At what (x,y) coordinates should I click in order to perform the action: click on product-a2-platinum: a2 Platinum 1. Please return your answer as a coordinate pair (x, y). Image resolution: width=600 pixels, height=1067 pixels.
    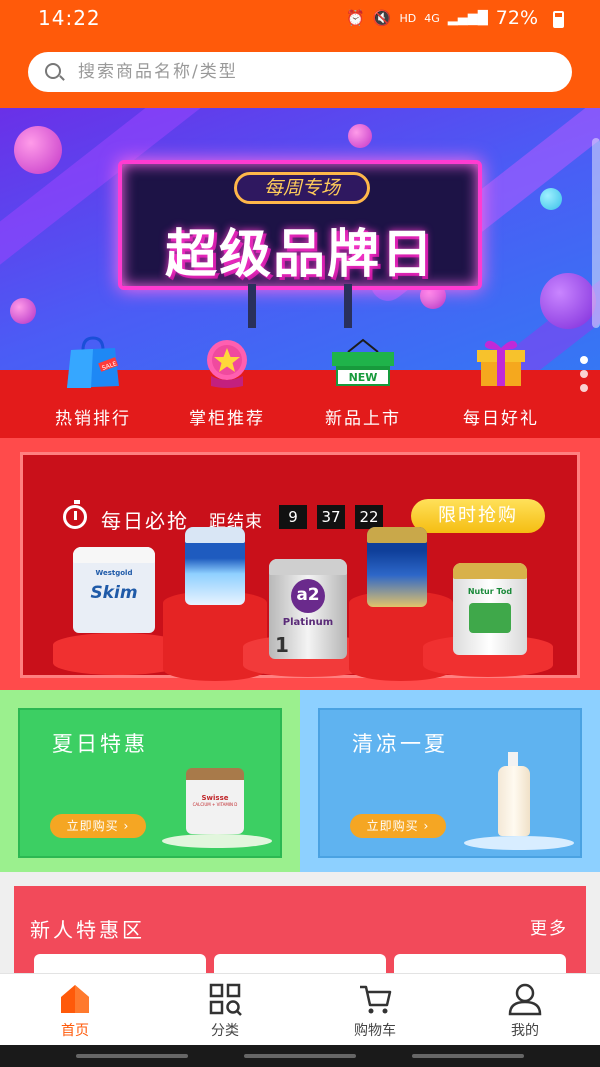
    Looking at the image, I should click on (308, 609).